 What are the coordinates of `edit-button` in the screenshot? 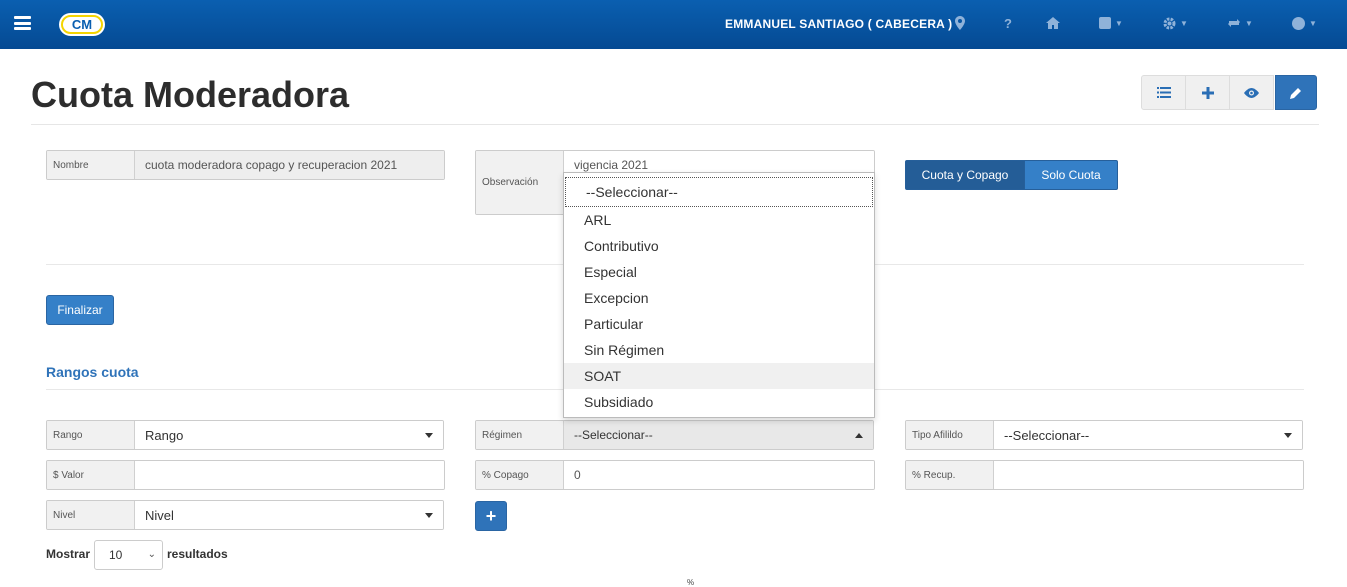 It's located at (1296, 92).